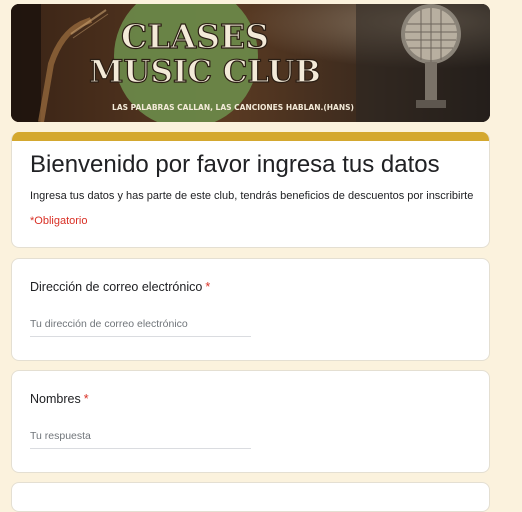  I want to click on banner-title-line2: MUSIC CLUB, so click(205, 72).